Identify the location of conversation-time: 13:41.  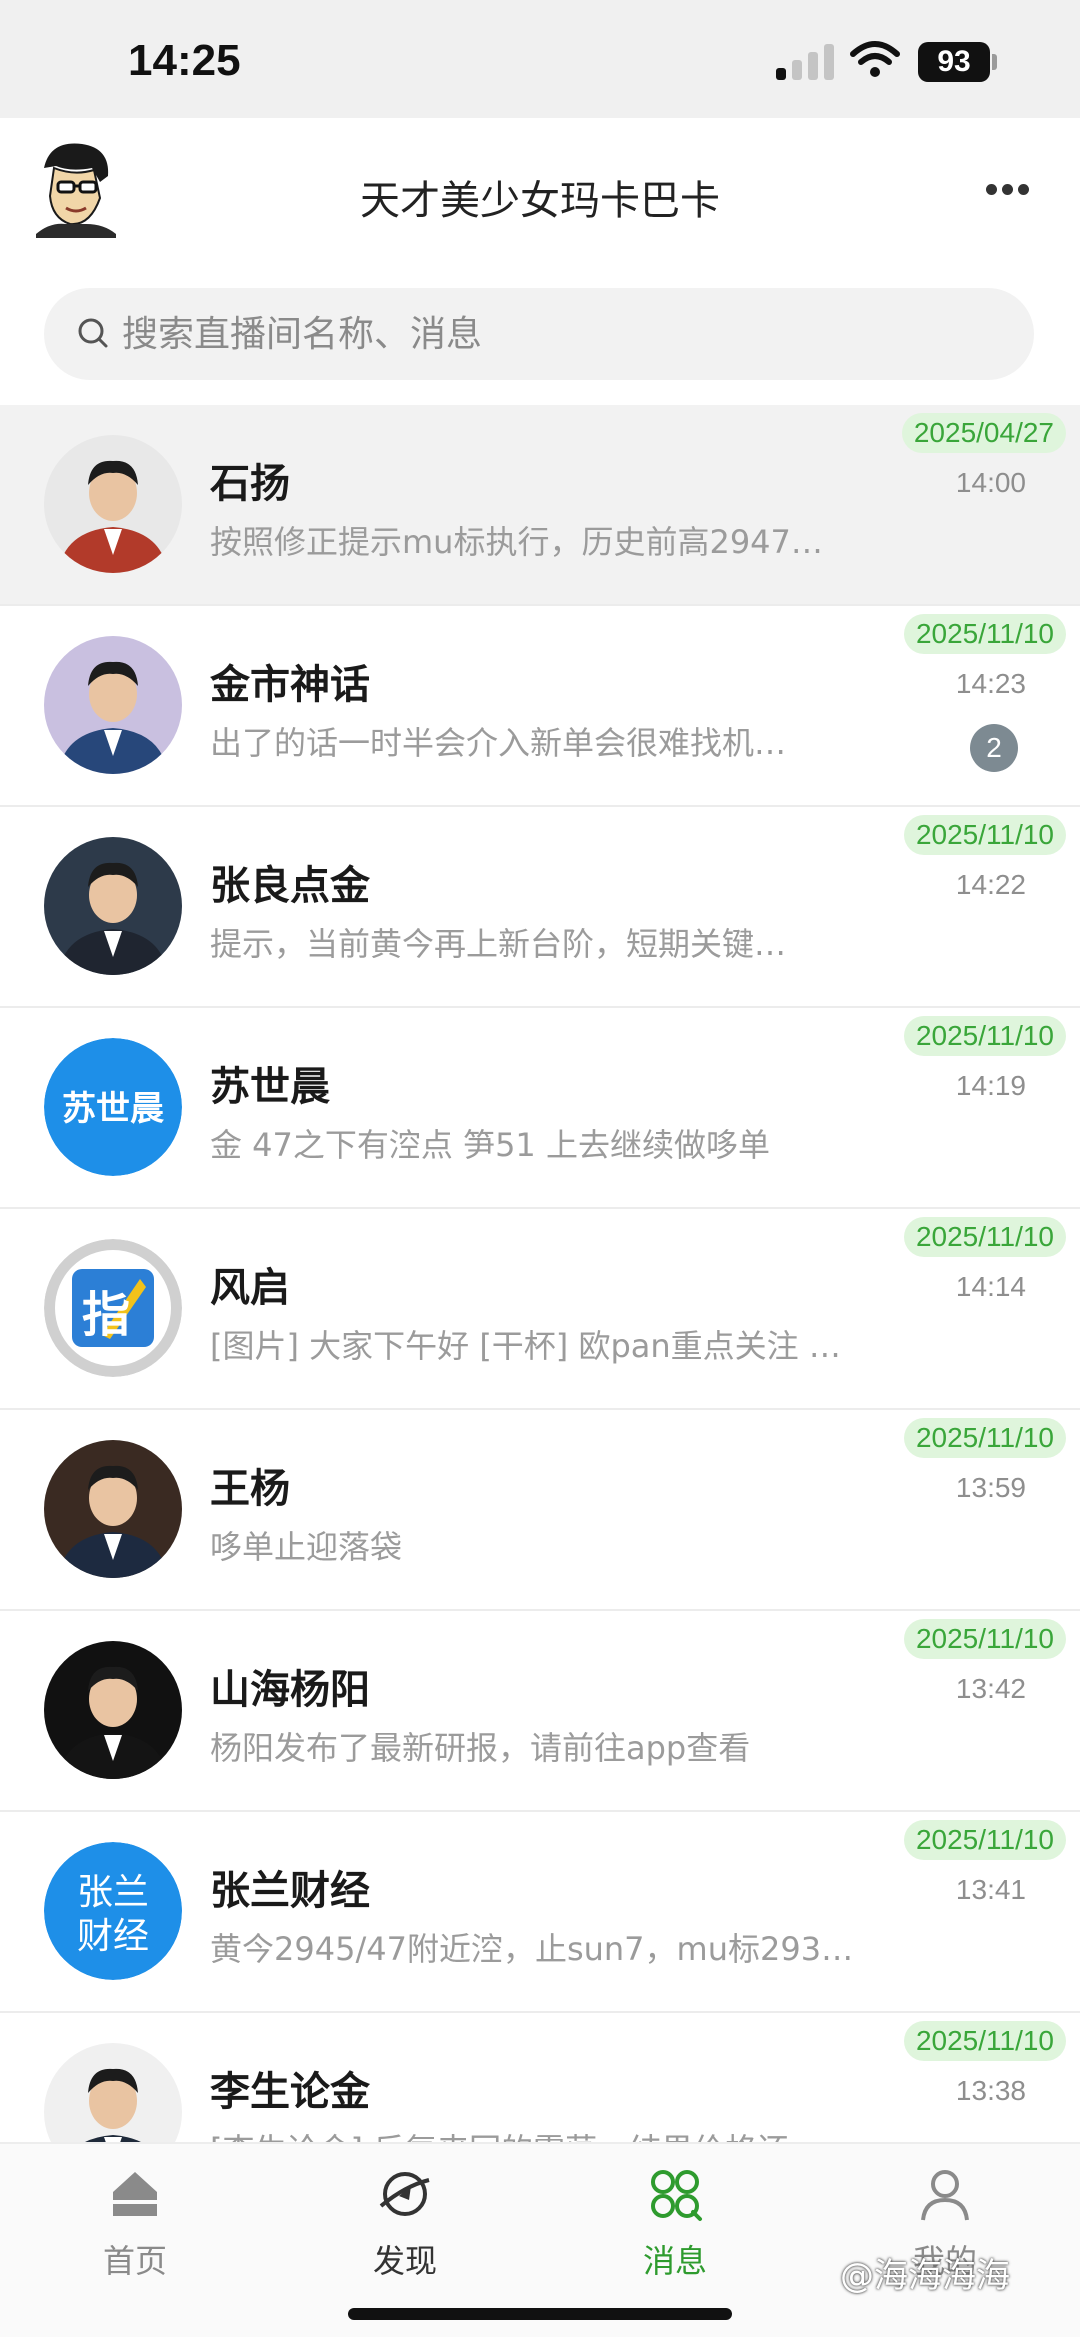
(990, 1889).